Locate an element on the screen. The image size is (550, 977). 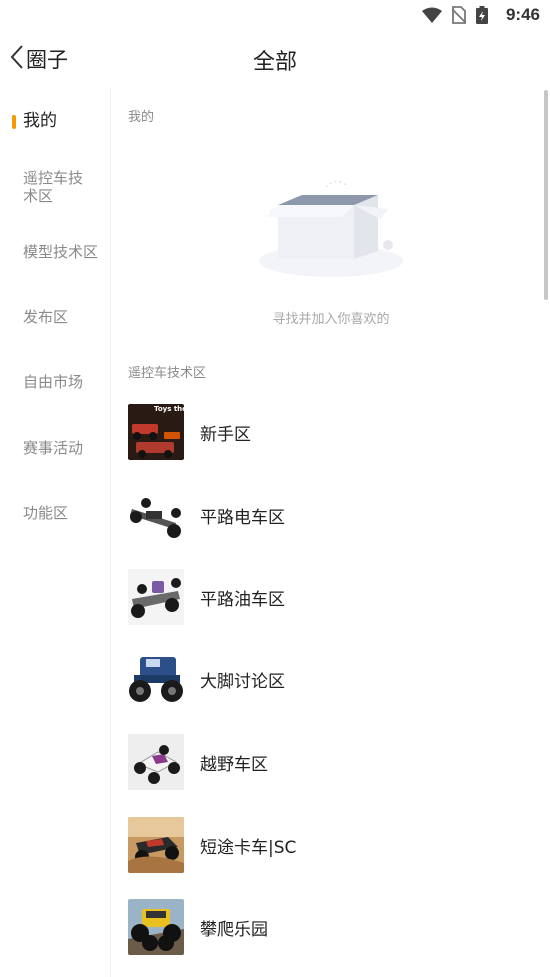
list-item: Toys they're not 新手区 is located at coordinates (328, 432).